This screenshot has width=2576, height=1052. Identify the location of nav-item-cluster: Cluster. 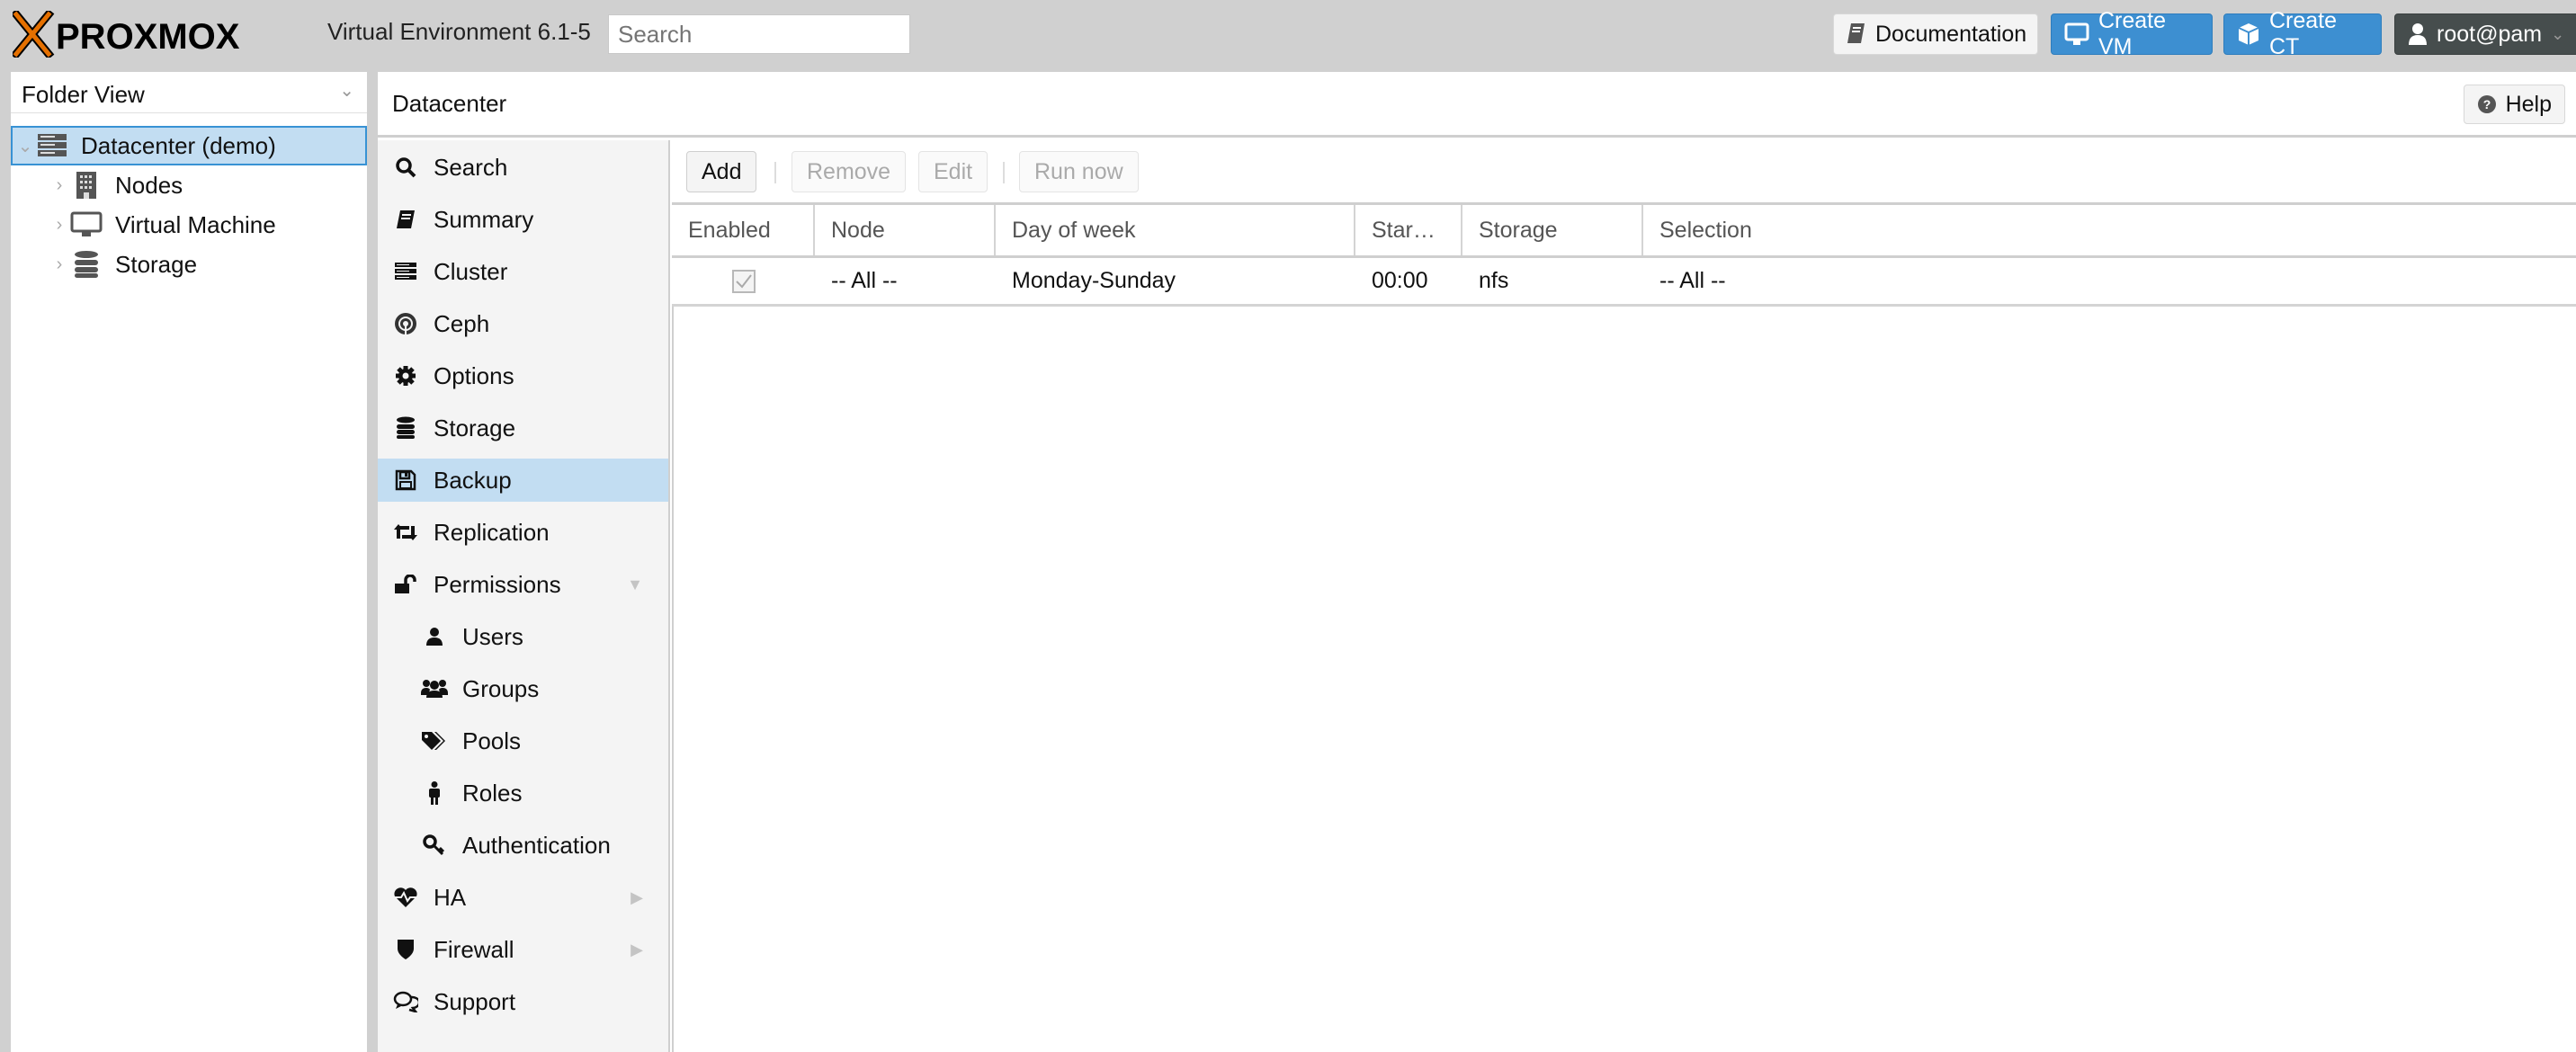
(523, 271).